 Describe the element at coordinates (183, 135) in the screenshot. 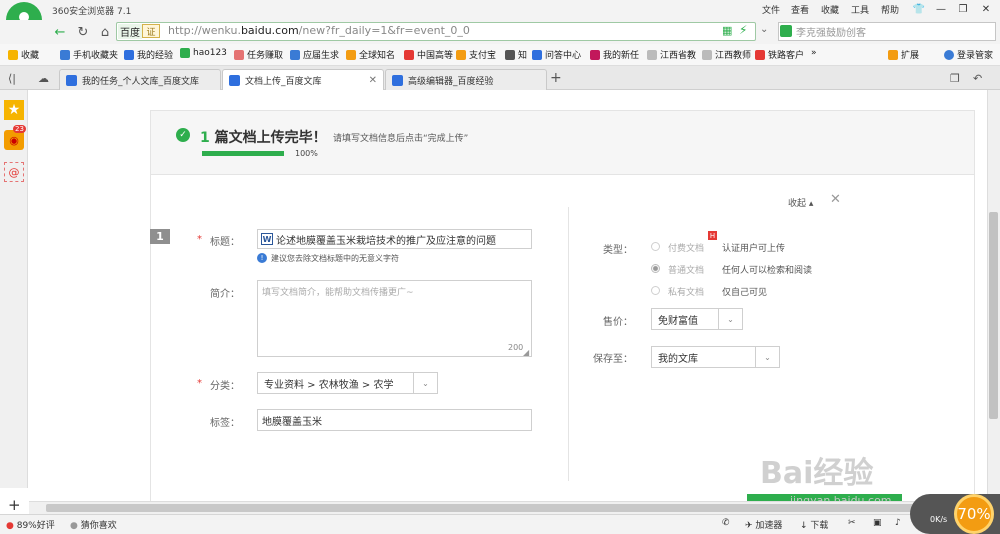

I see `check-circle-icon: ✓` at that location.